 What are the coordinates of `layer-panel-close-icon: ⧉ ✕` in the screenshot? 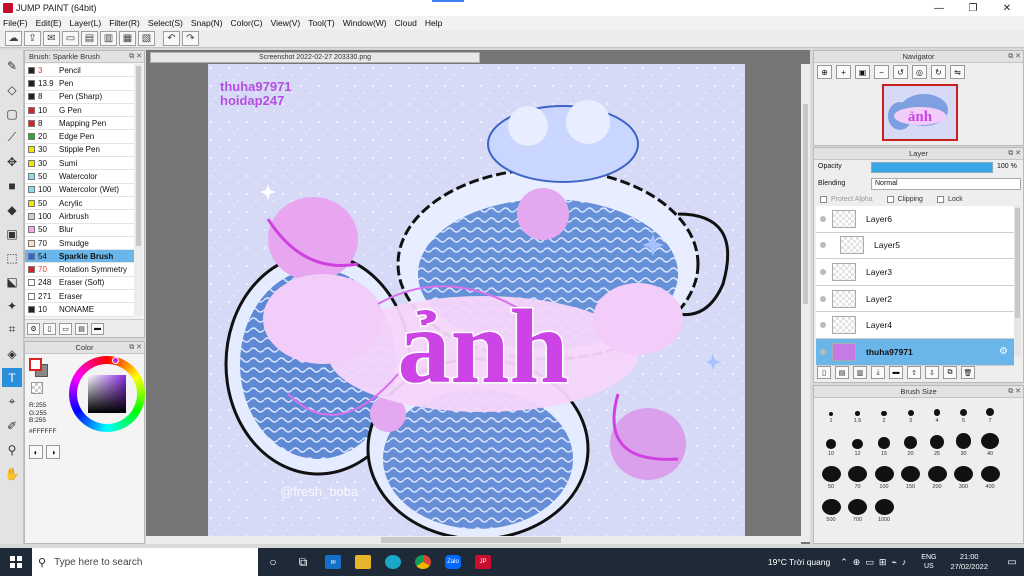 It's located at (1014, 153).